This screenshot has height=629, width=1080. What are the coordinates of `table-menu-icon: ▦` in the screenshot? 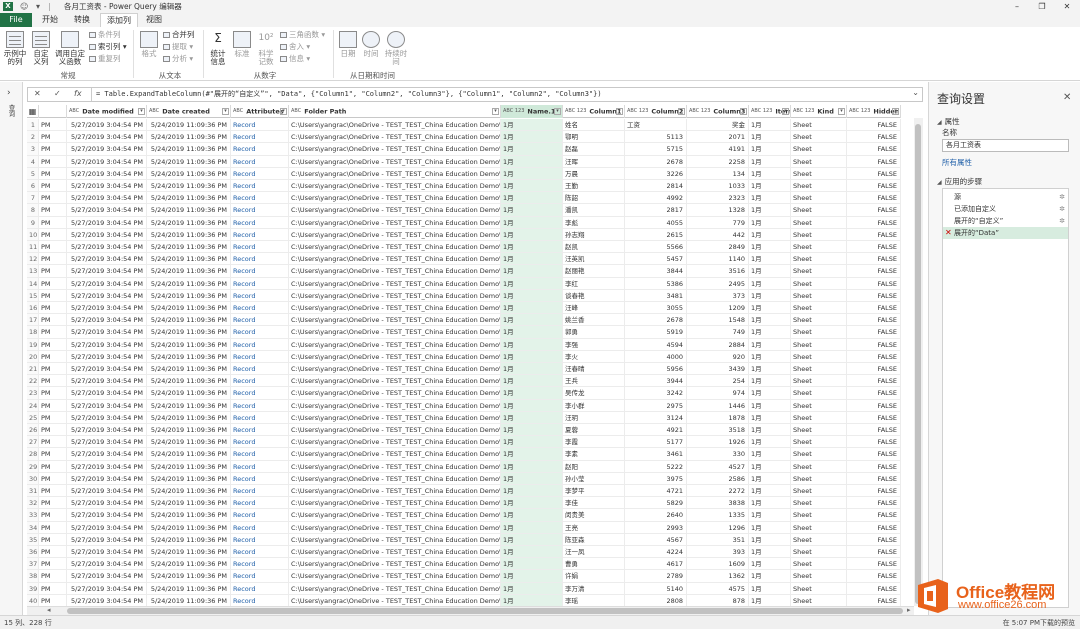 It's located at (33, 111).